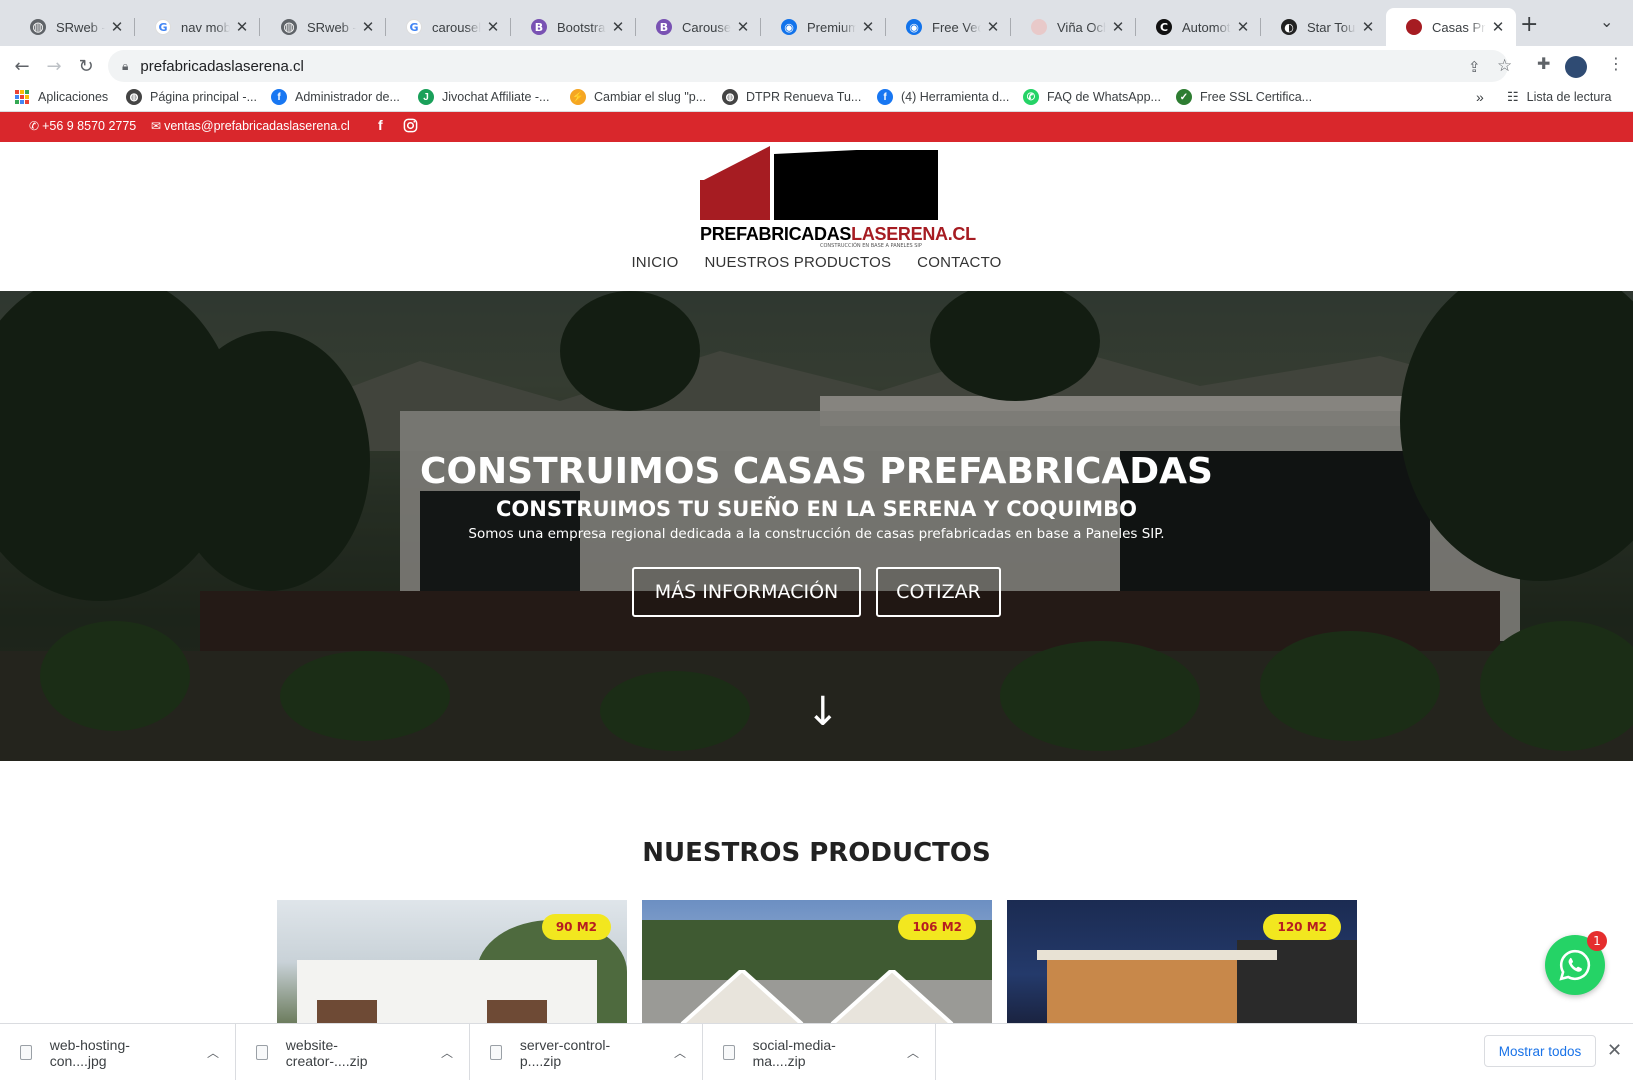 Image resolution: width=1633 pixels, height=1080 pixels. Describe the element at coordinates (89, 126) in the screenshot. I see `phone-number: +56 9 8570 2775` at that location.